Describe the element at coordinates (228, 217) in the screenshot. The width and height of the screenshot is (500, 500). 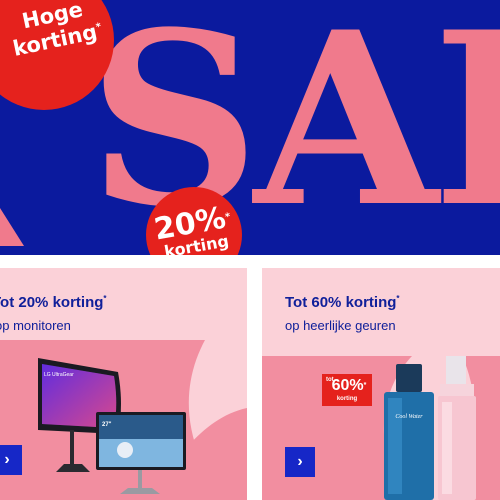
I see `badge-percent-mark: *` at that location.